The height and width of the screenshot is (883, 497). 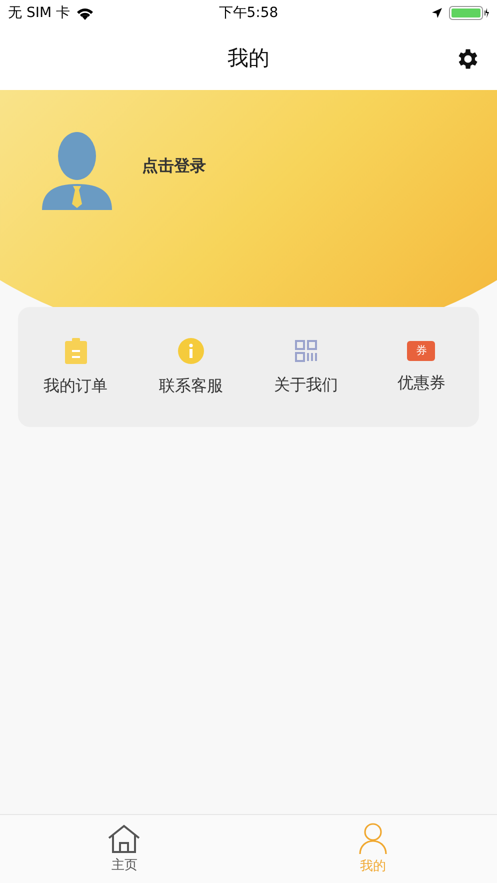 What do you see at coordinates (76, 386) in the screenshot?
I see `menu-item: 我的订单` at bounding box center [76, 386].